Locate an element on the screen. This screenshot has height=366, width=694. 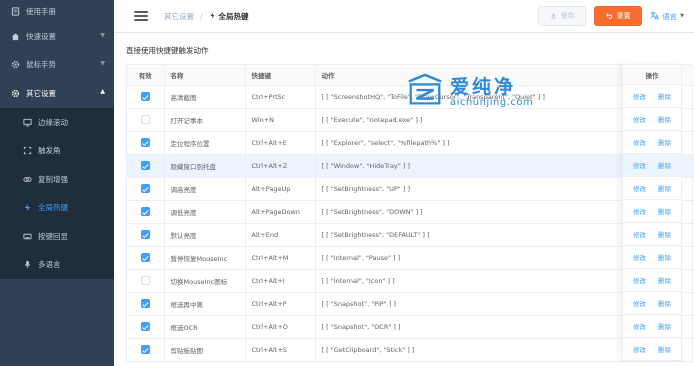
download-icon is located at coordinates (553, 16).